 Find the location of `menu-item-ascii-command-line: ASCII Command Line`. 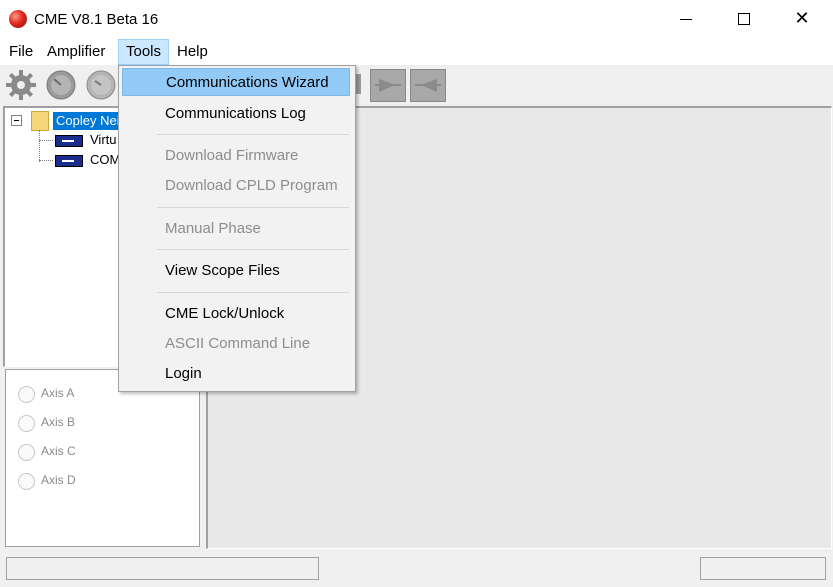

menu-item-ascii-command-line: ASCII Command Line is located at coordinates (238, 343).